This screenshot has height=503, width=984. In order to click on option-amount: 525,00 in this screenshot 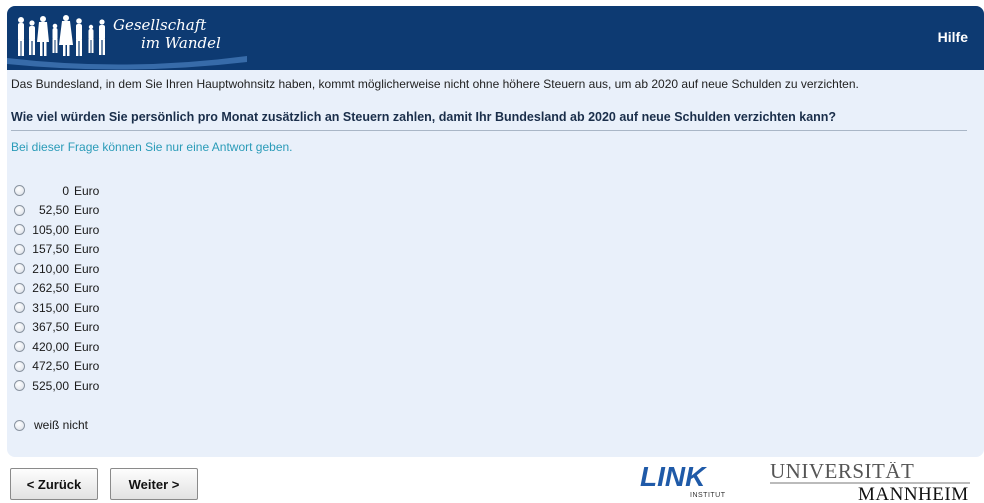, I will do `click(50, 385)`.